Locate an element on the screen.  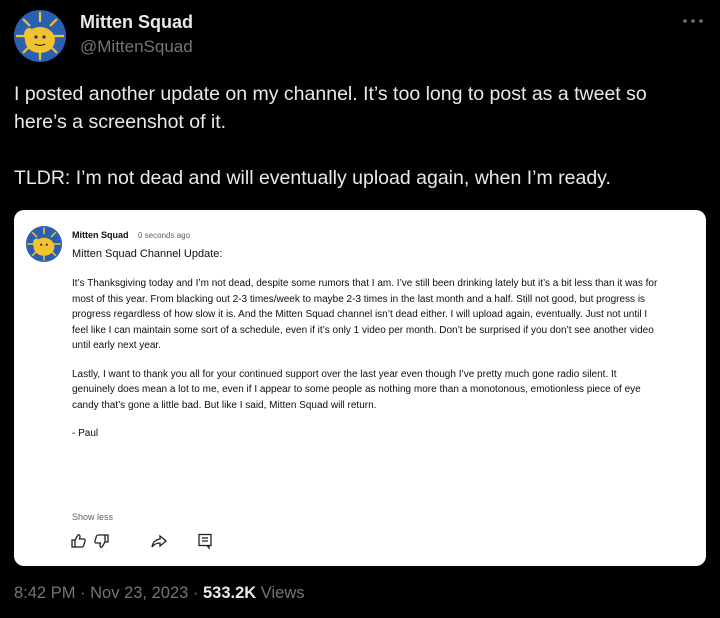
comment-icon is located at coordinates (205, 541).